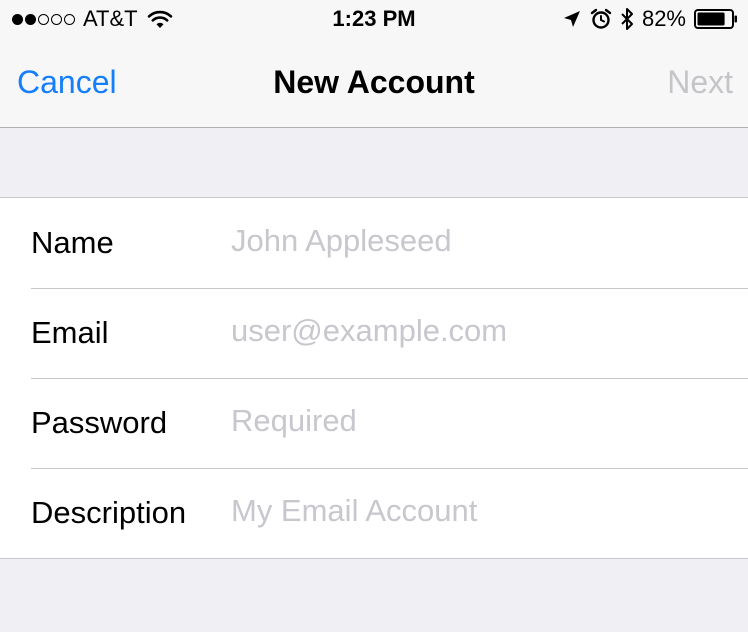 The height and width of the screenshot is (632, 748). I want to click on status-bar: AT&T 1:23 PM 82%, so click(374, 20).